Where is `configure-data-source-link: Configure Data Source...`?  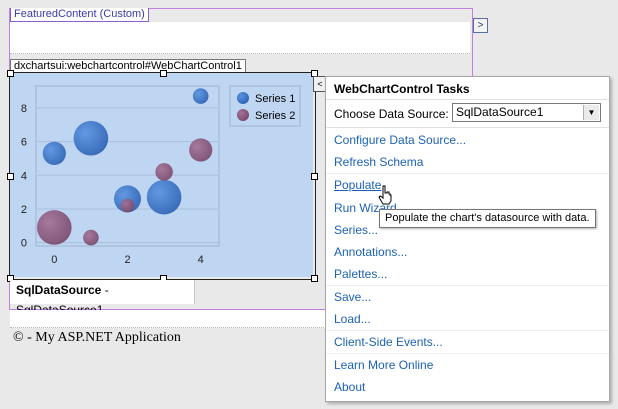 configure-data-source-link: Configure Data Source... is located at coordinates (400, 140).